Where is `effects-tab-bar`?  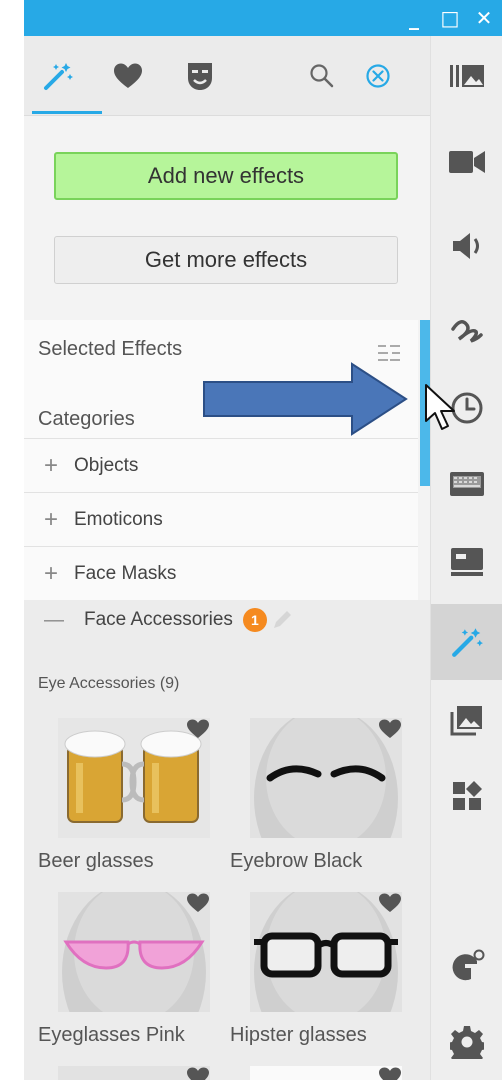
effects-tab-bar is located at coordinates (227, 76).